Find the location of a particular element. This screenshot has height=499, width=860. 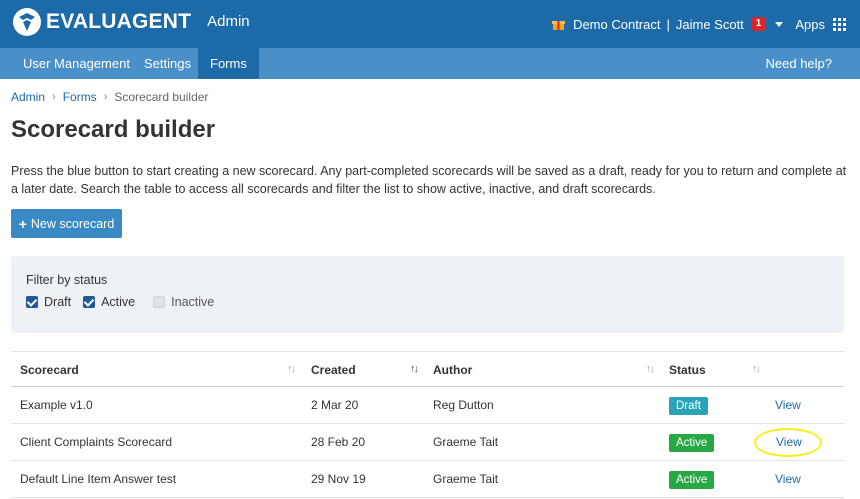

brand-logo: EVALUAGENT Admin is located at coordinates (131, 22).